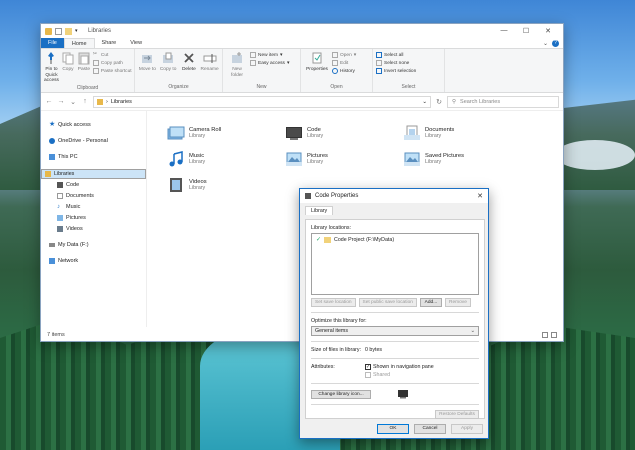 This screenshot has width=635, height=450. I want to click on shown-in-nav-checkbox: ✓ Shown in navigation pane, so click(399, 367).